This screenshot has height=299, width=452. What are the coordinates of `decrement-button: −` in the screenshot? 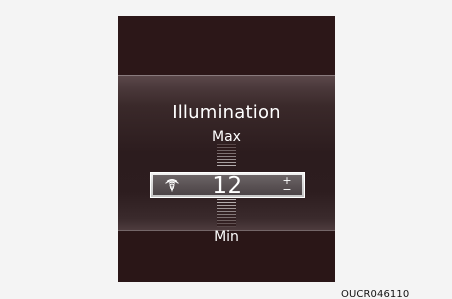 It's located at (287, 189).